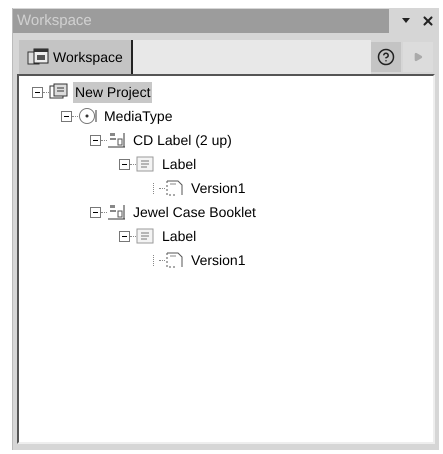 This screenshot has width=443, height=454. What do you see at coordinates (88, 116) in the screenshot?
I see `disc-icon` at bounding box center [88, 116].